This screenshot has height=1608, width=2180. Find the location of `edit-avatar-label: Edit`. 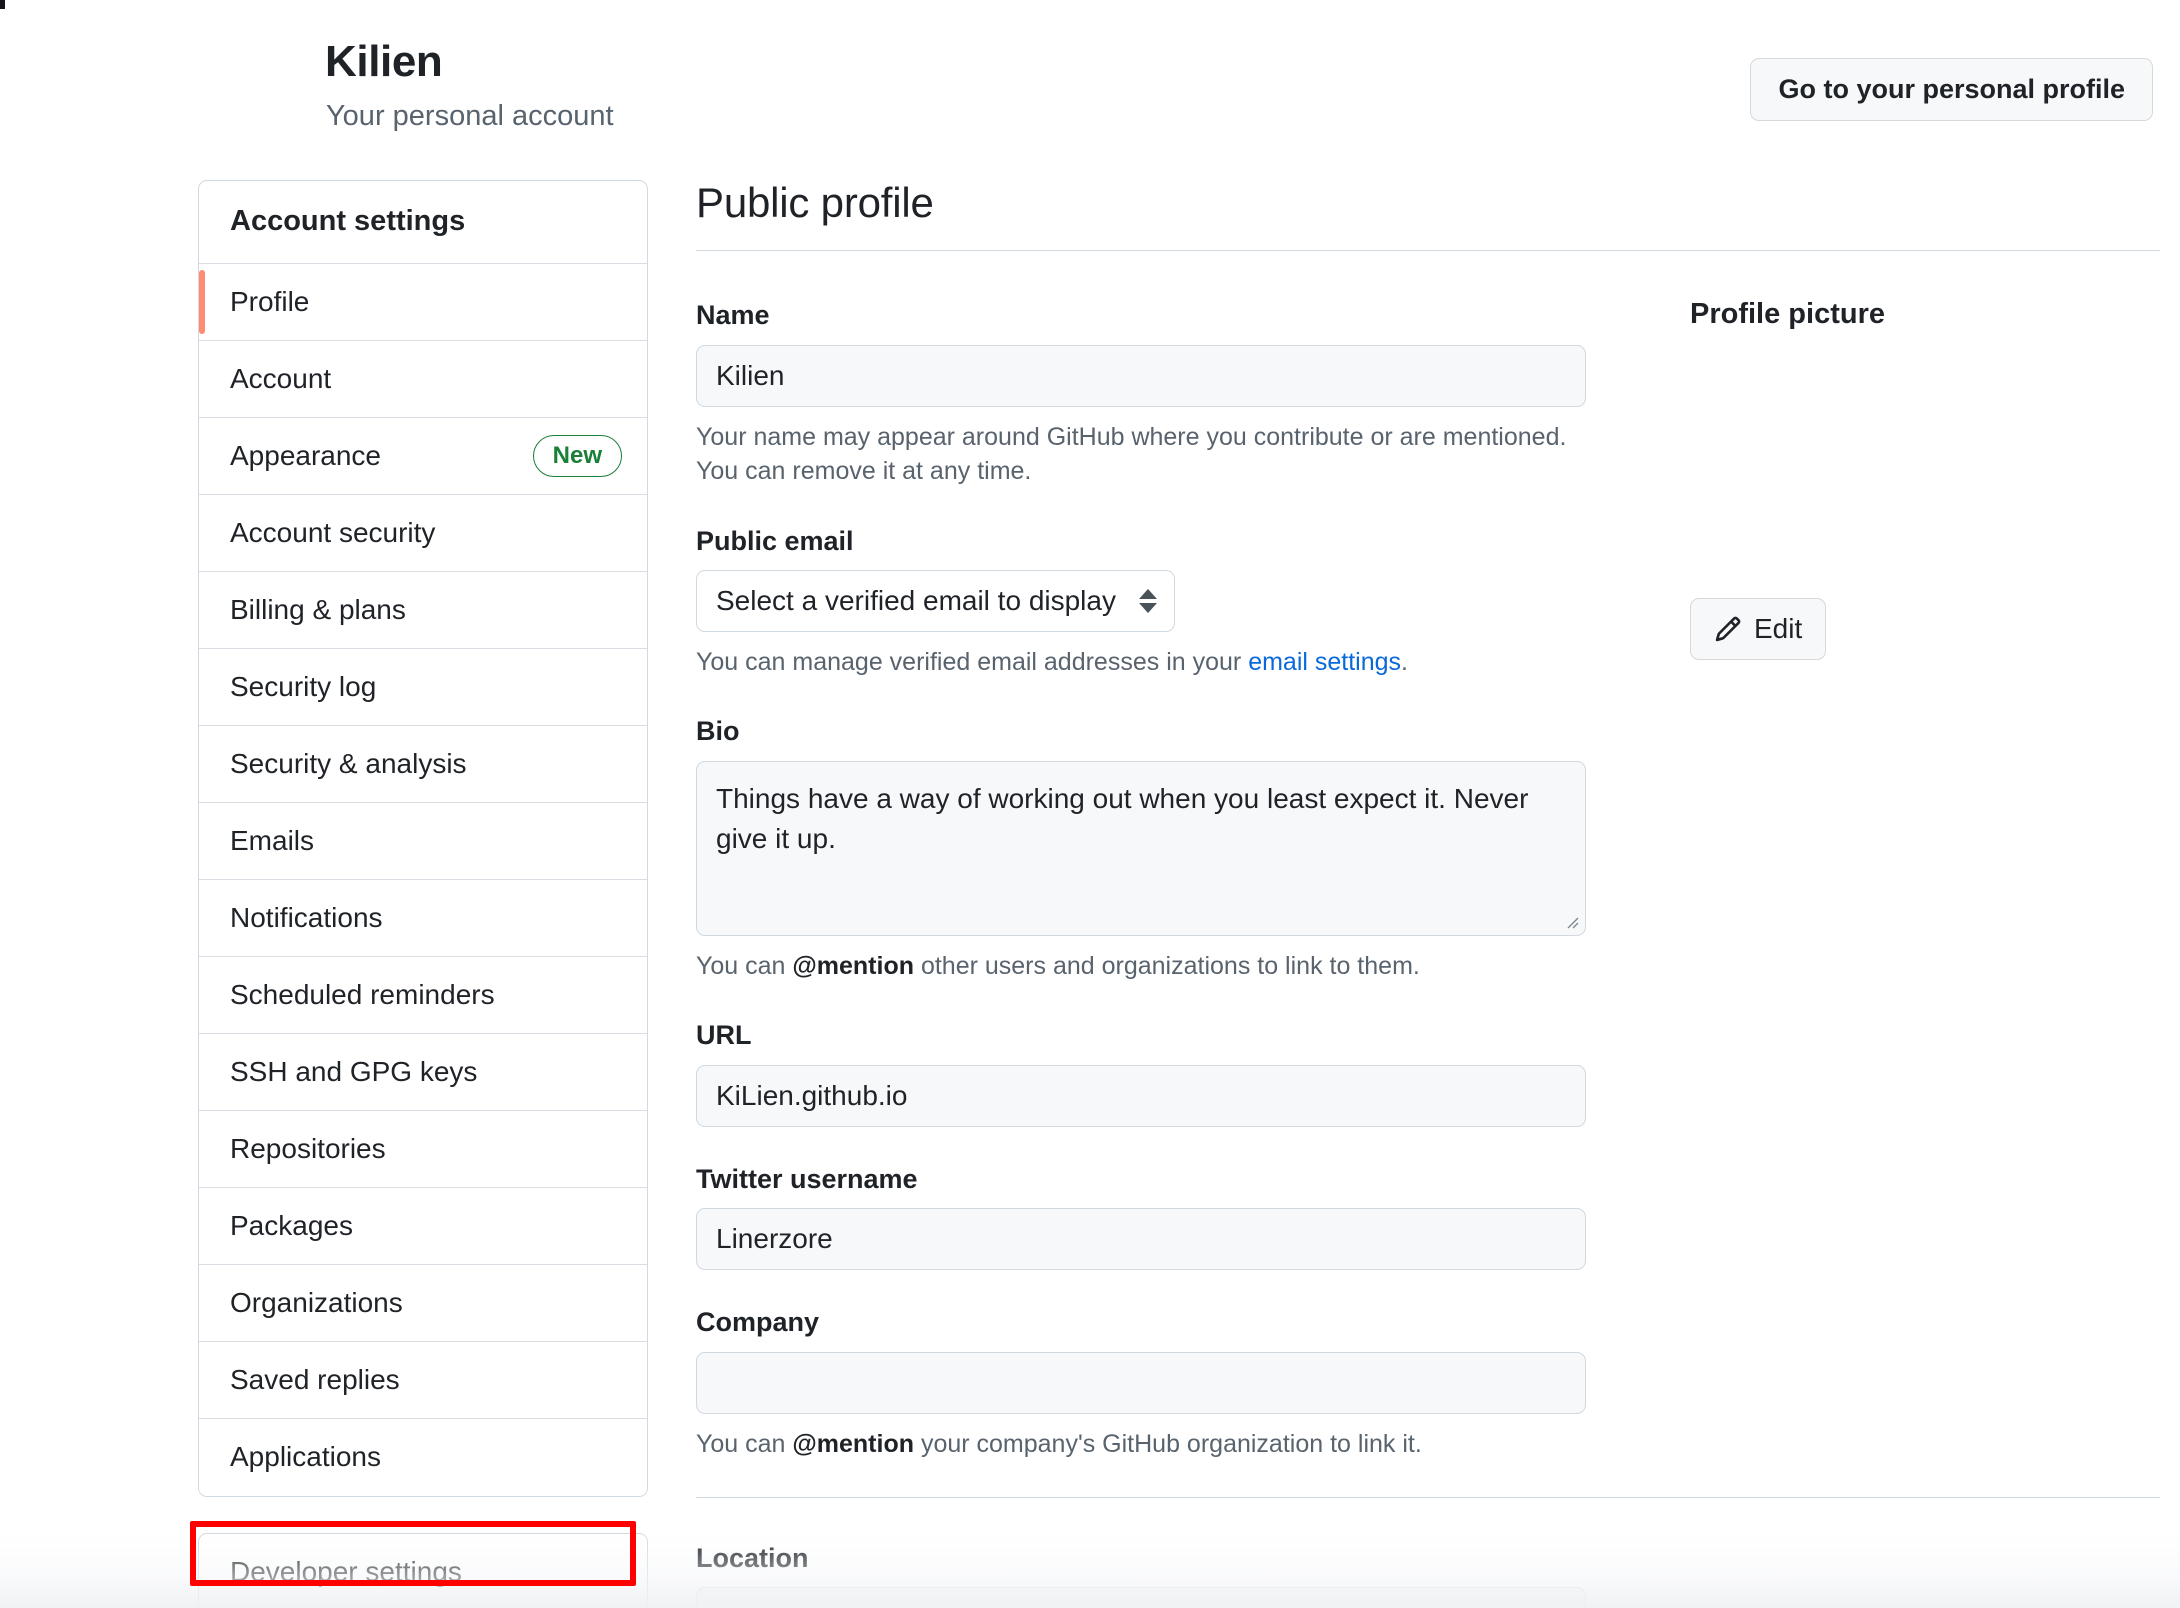

edit-avatar-label: Edit is located at coordinates (1778, 629).